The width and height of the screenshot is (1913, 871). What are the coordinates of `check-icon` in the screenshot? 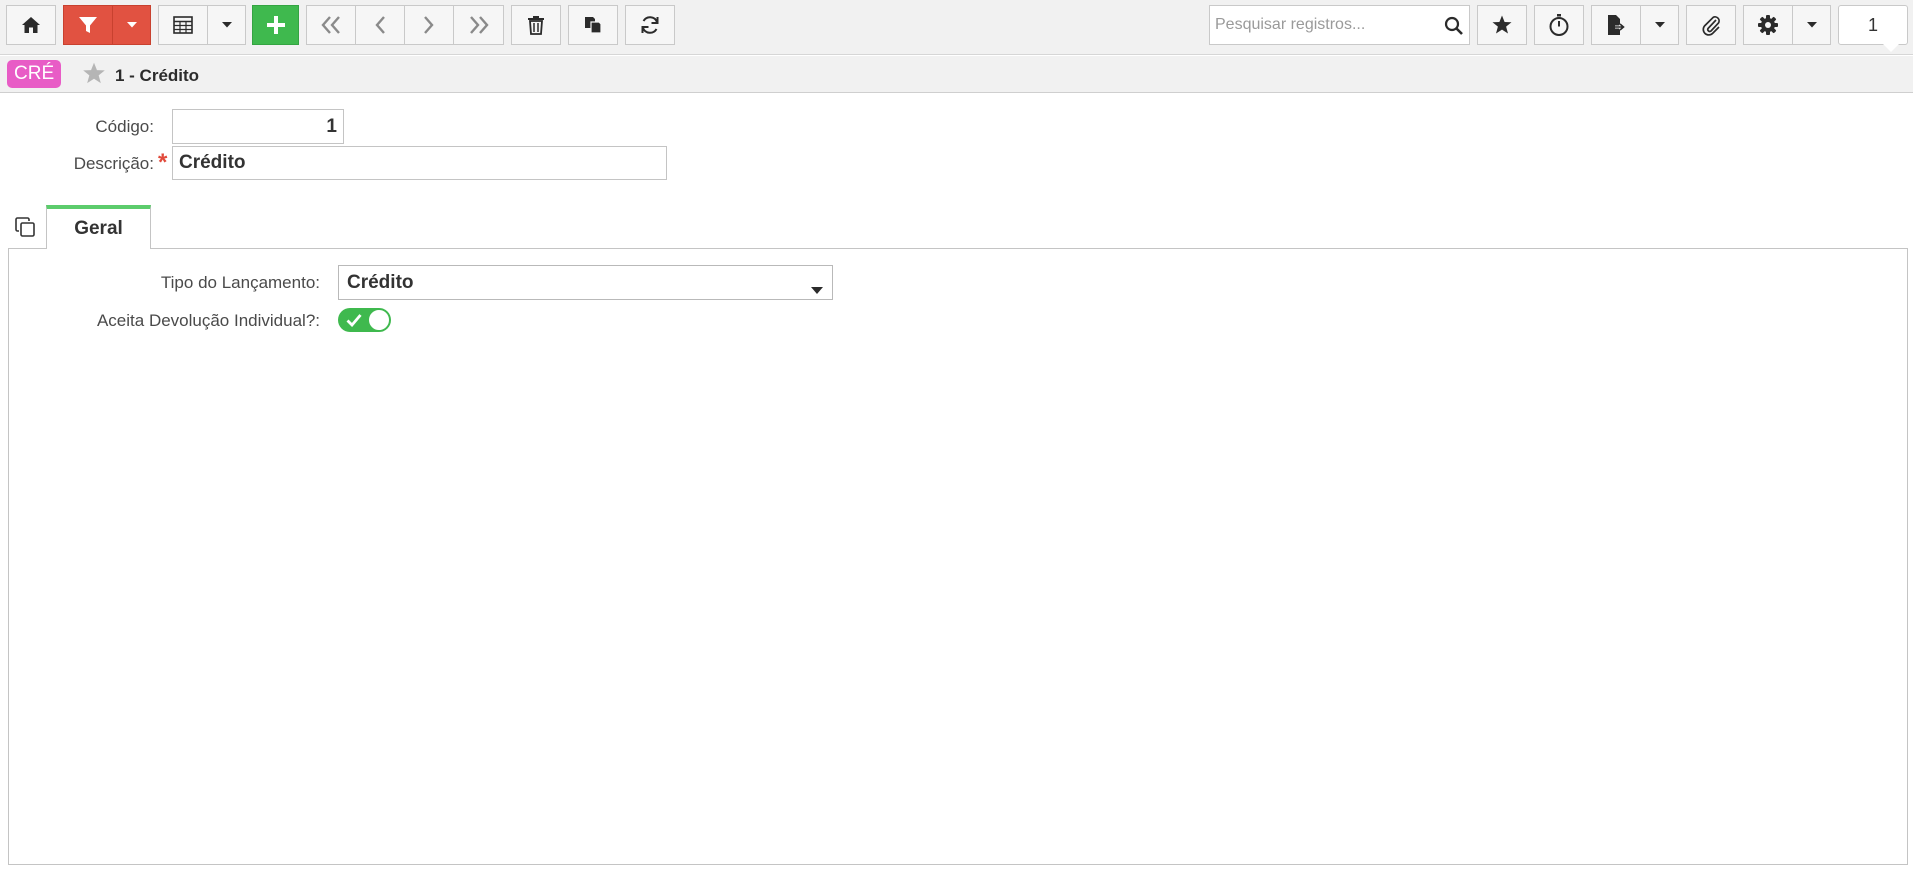 It's located at (354, 322).